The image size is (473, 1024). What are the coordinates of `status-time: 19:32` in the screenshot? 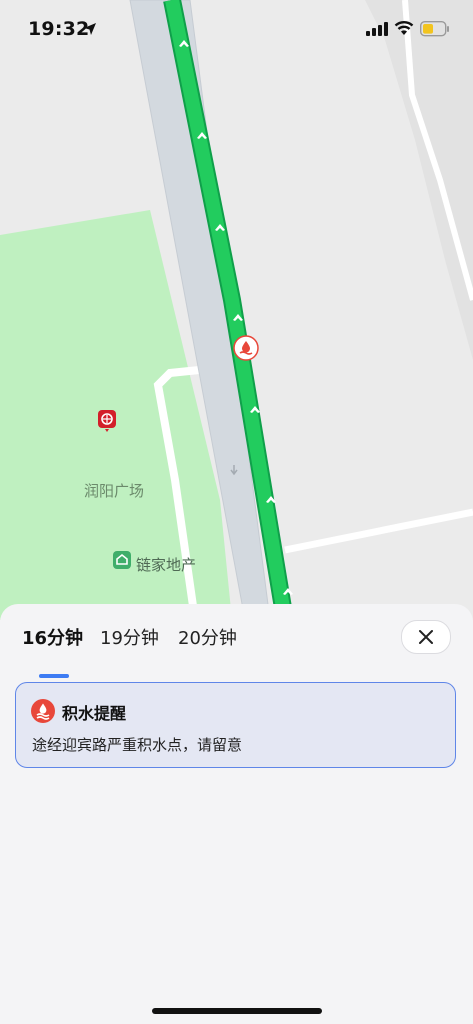 It's located at (59, 29).